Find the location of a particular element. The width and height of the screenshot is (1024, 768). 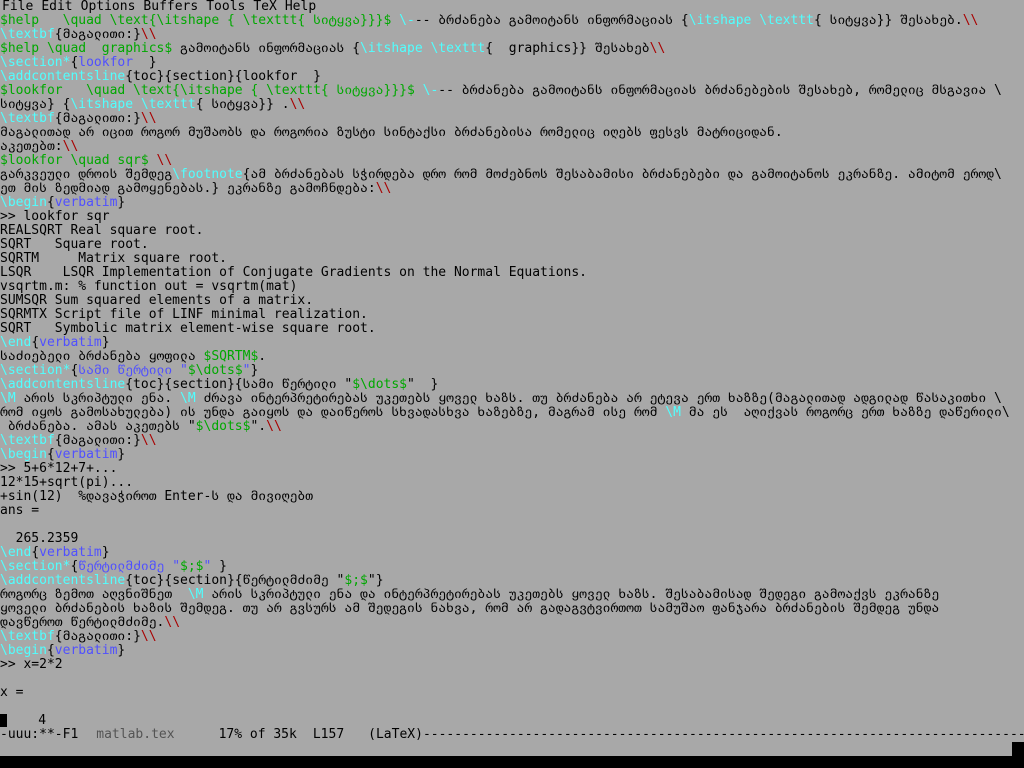

buffer-text: {toc}{section}{წერტილმძიმე " is located at coordinates (235, 581).